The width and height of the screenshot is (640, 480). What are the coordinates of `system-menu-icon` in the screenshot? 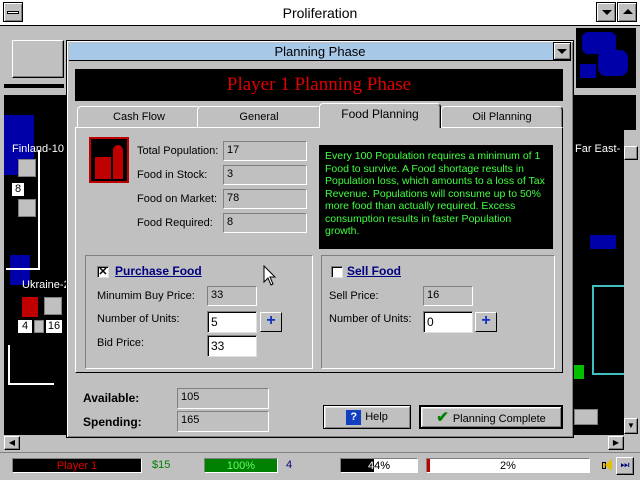 It's located at (13, 12).